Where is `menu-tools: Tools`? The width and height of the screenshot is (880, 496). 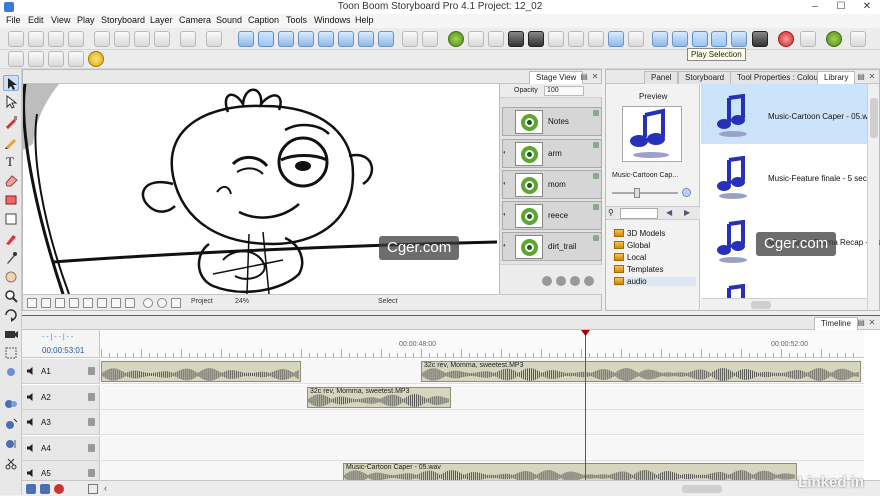
menu-tools: Tools is located at coordinates (296, 20).